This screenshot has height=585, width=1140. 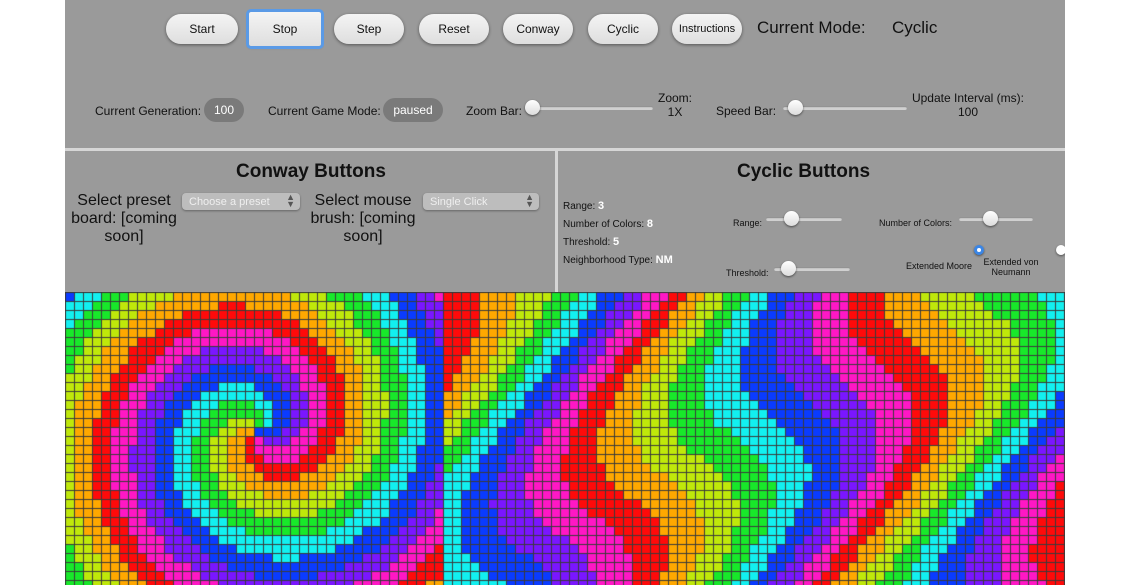 I want to click on step-button: Step, so click(x=369, y=29).